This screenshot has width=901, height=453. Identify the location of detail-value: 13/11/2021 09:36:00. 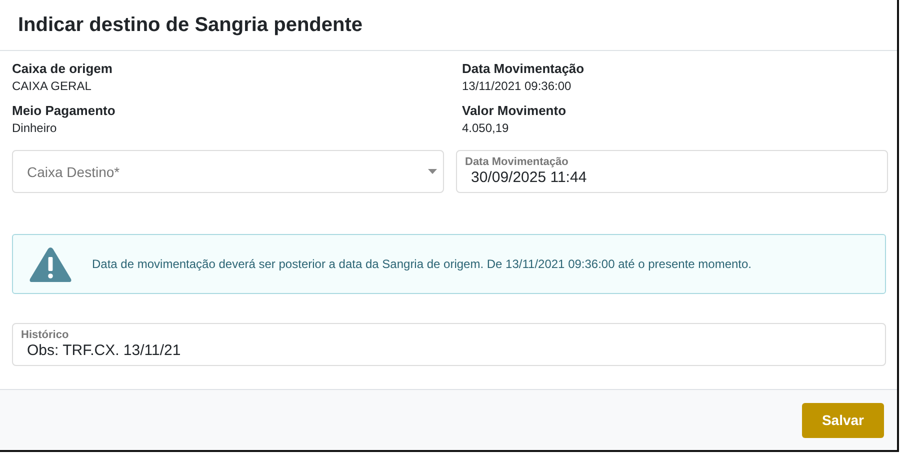
(517, 86).